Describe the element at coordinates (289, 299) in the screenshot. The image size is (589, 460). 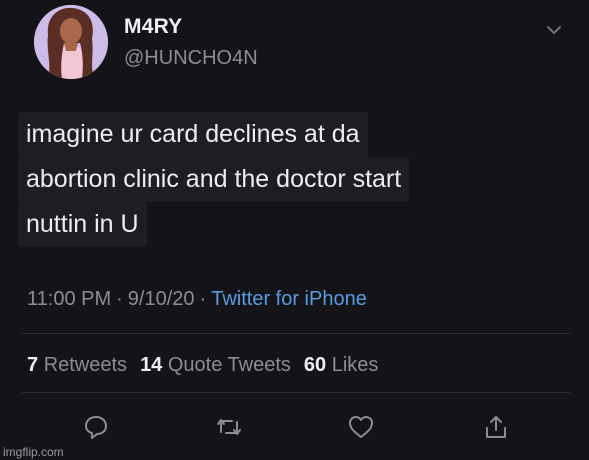
I see `tweet-source-link: Twitter for iPhone` at that location.